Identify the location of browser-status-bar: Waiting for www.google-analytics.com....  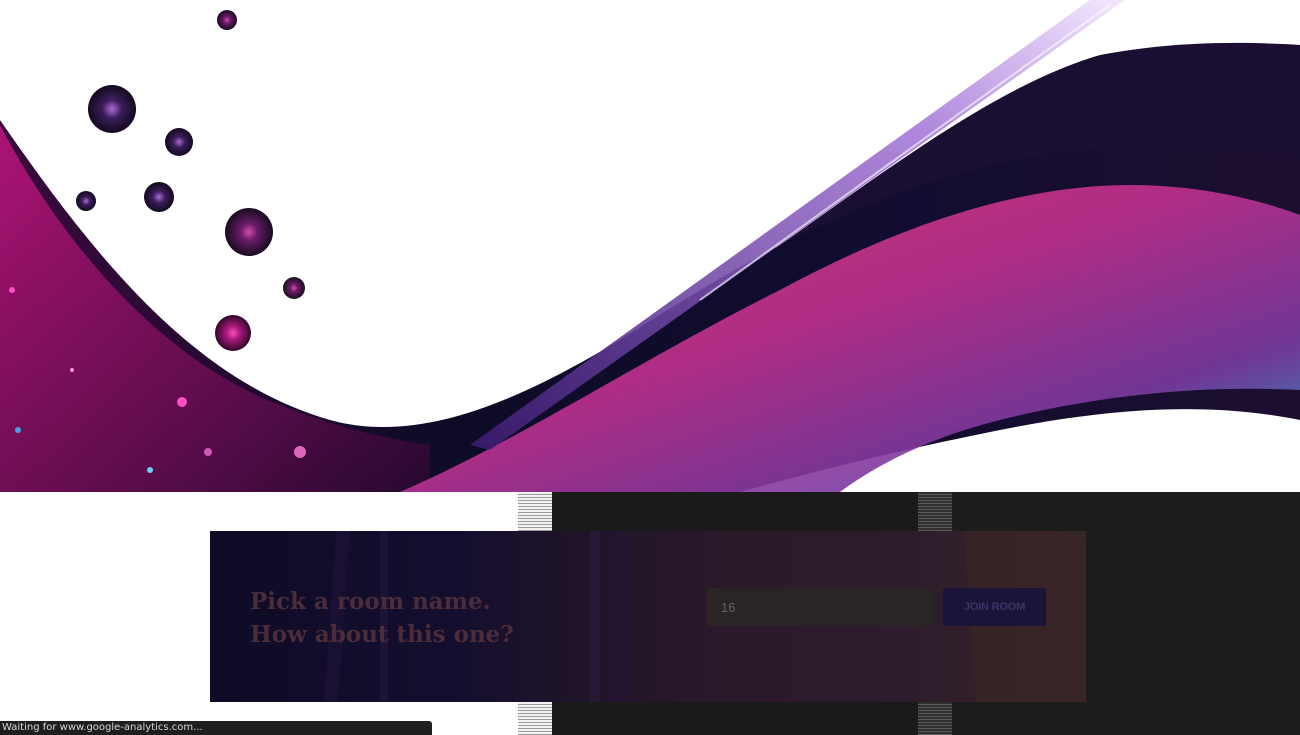
(216, 728).